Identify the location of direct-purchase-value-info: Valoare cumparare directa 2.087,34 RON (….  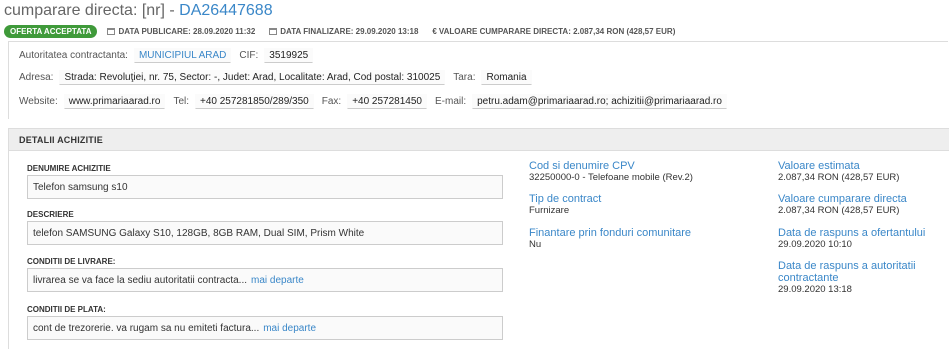
(842, 204).